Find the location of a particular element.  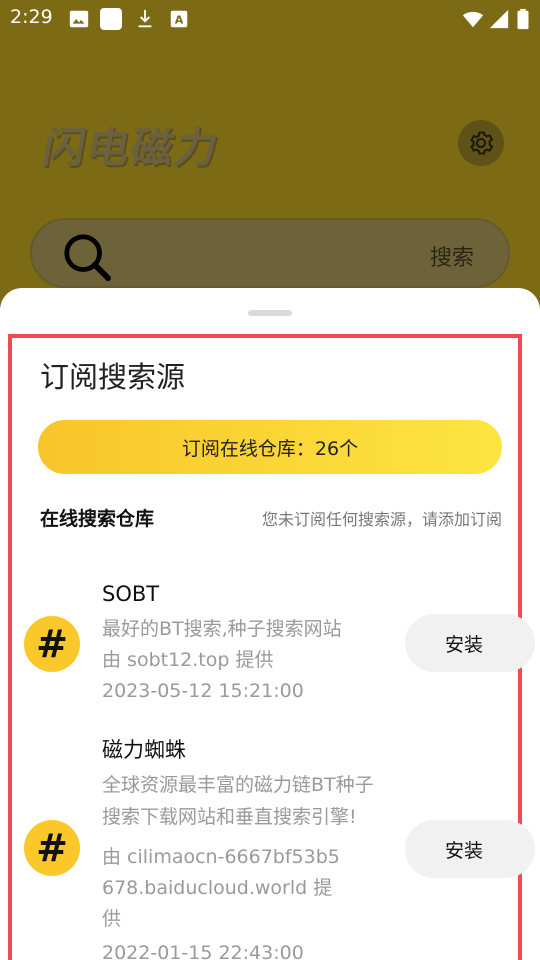

subscribe-button-label: 订阅在线仓库：26个 is located at coordinates (270, 448).